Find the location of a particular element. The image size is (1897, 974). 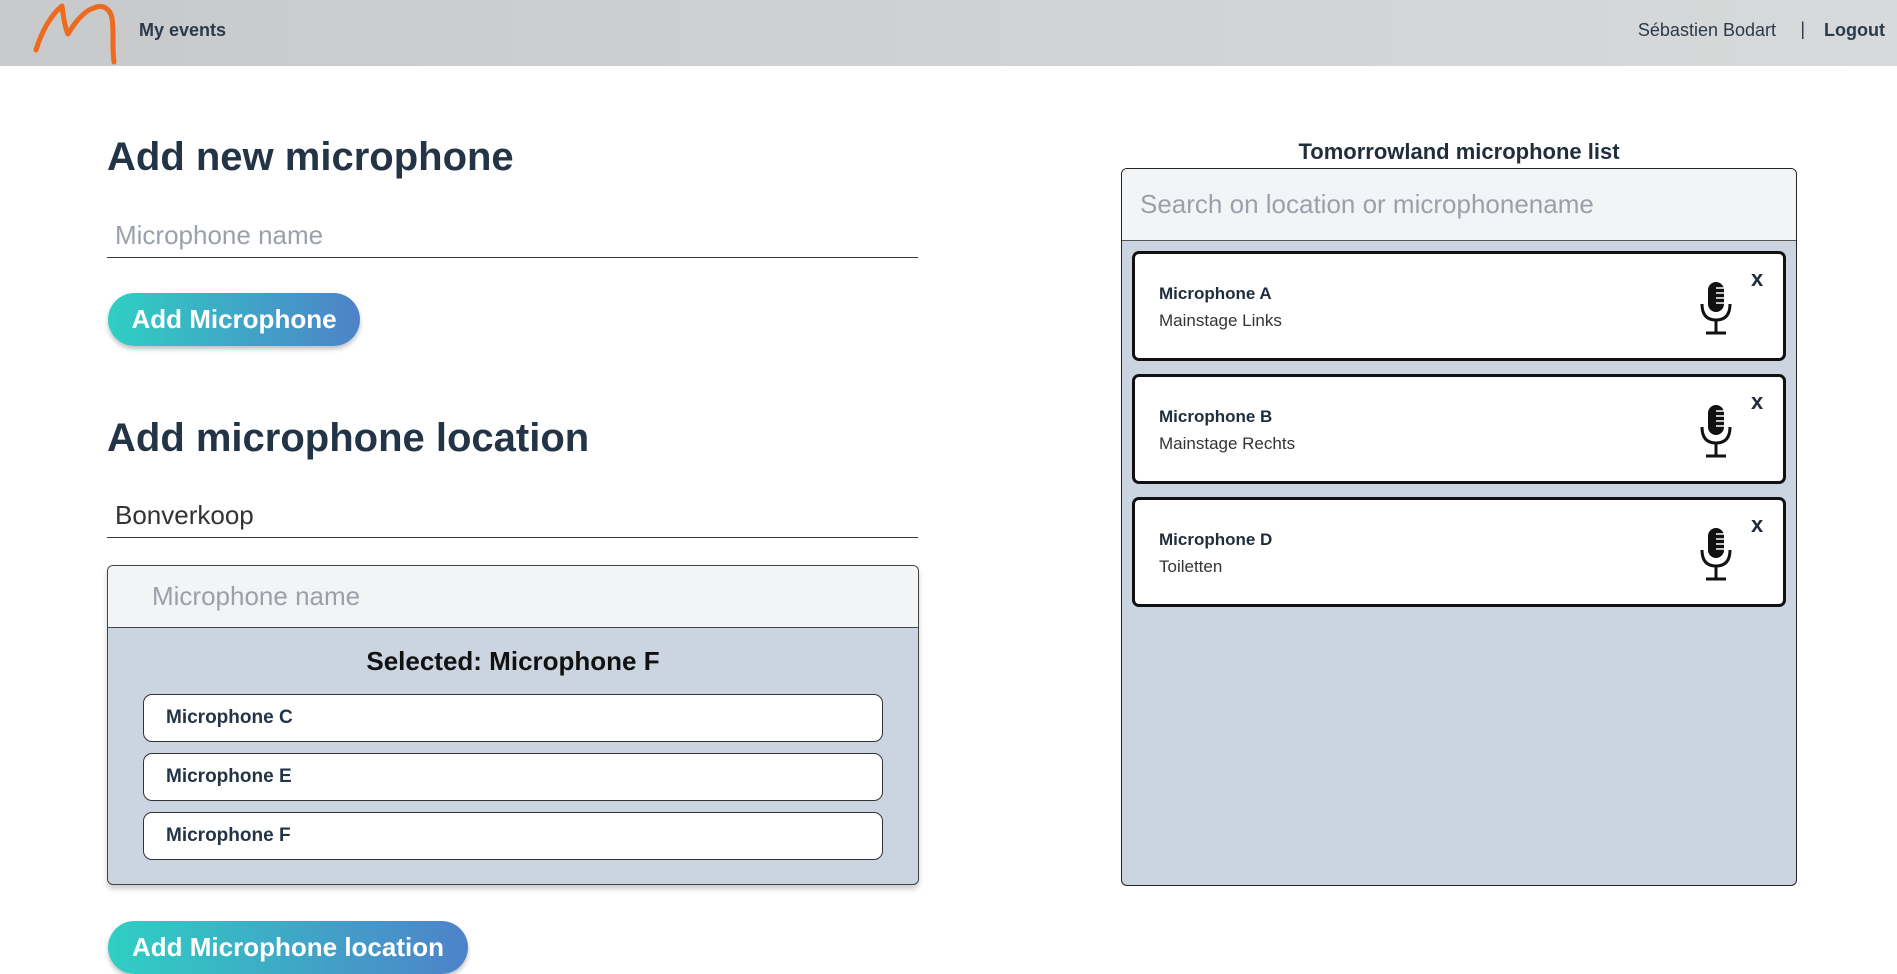

microphone-card: Microphone A Mainstage Links x is located at coordinates (1459, 306).